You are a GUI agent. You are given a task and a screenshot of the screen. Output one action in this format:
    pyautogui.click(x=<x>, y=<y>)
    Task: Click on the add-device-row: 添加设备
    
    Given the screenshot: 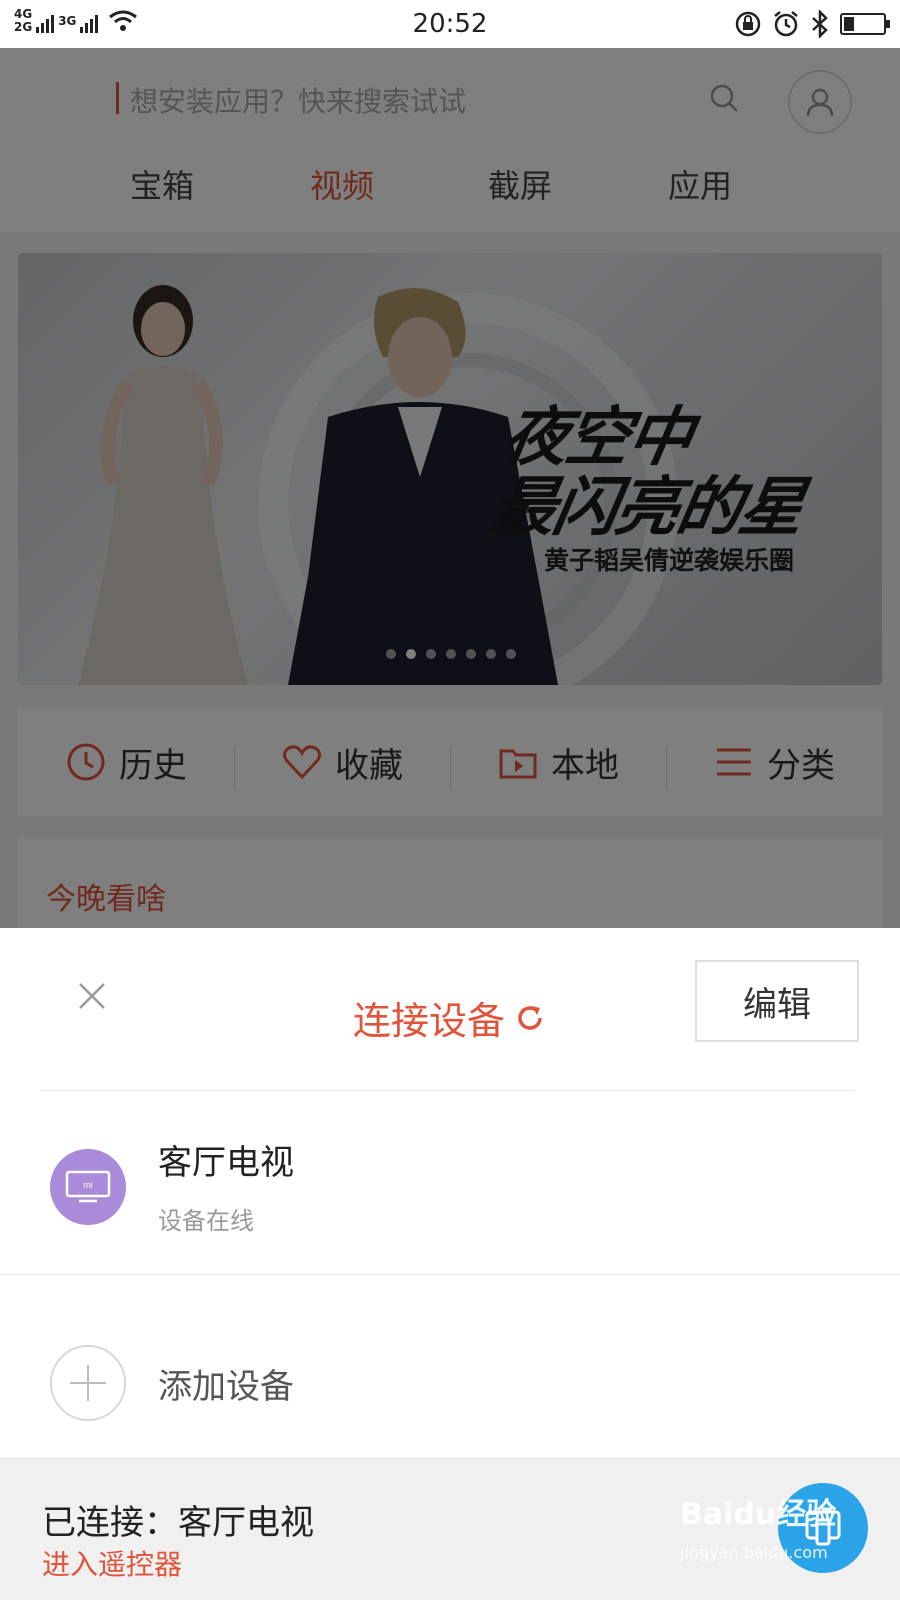 What is the action you would take?
    pyautogui.click(x=450, y=1365)
    